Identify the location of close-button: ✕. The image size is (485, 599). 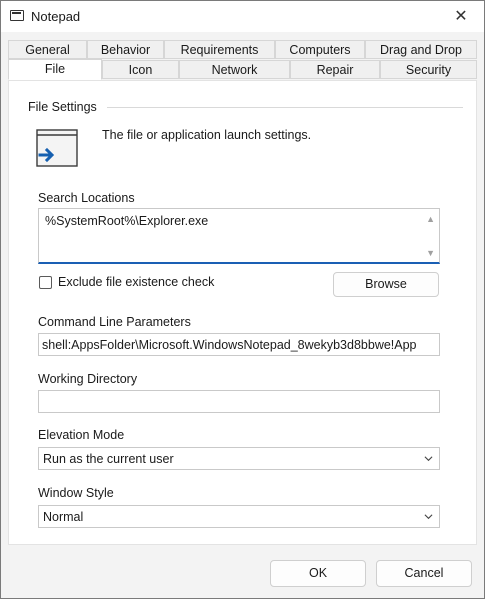
(461, 16).